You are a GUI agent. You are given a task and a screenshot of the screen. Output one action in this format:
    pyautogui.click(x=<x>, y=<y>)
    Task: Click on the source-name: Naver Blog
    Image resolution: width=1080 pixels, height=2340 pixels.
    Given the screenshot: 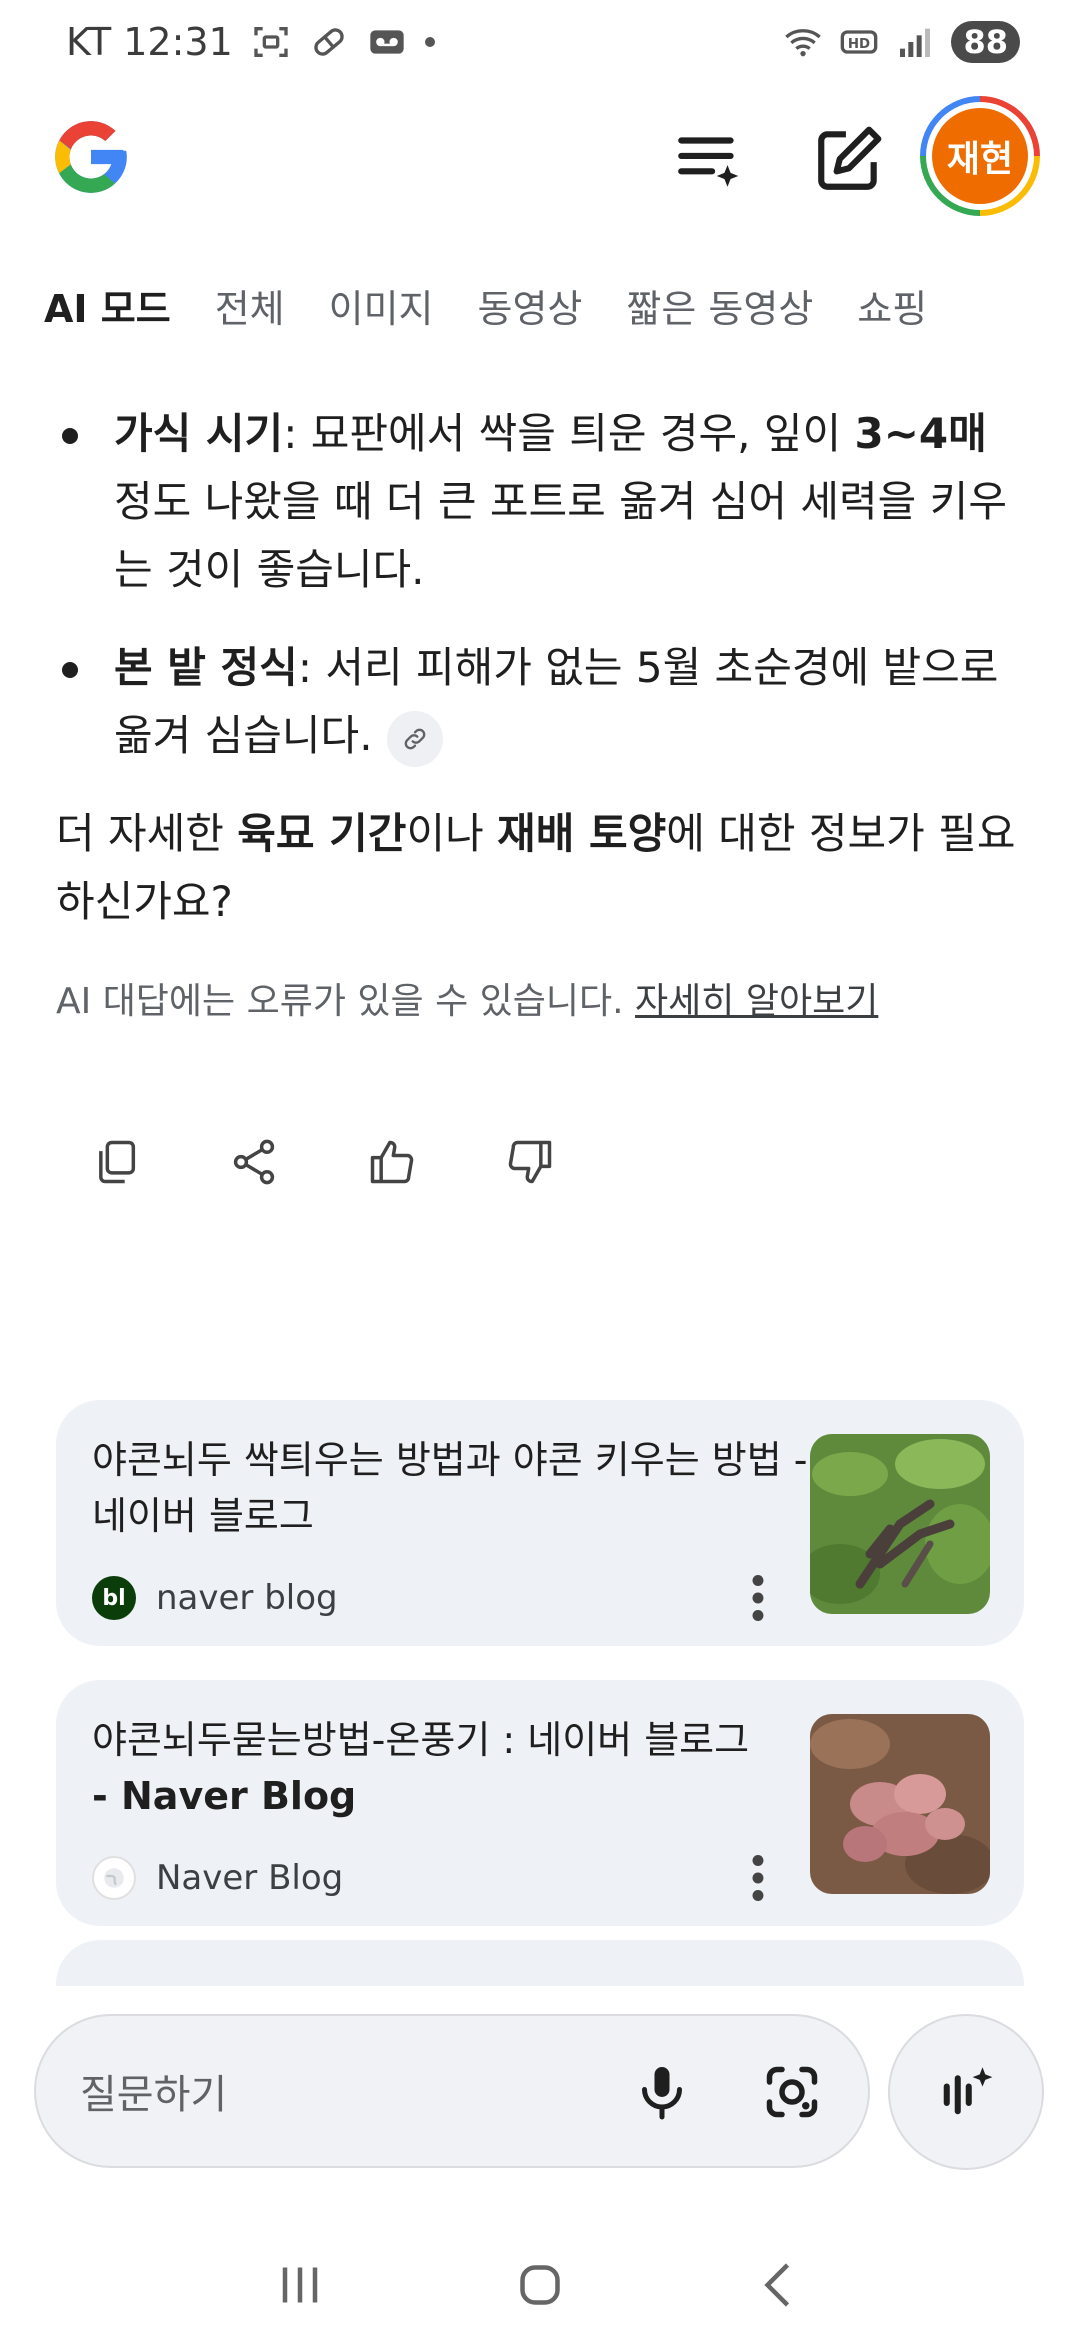 What is the action you would take?
    pyautogui.click(x=250, y=1878)
    